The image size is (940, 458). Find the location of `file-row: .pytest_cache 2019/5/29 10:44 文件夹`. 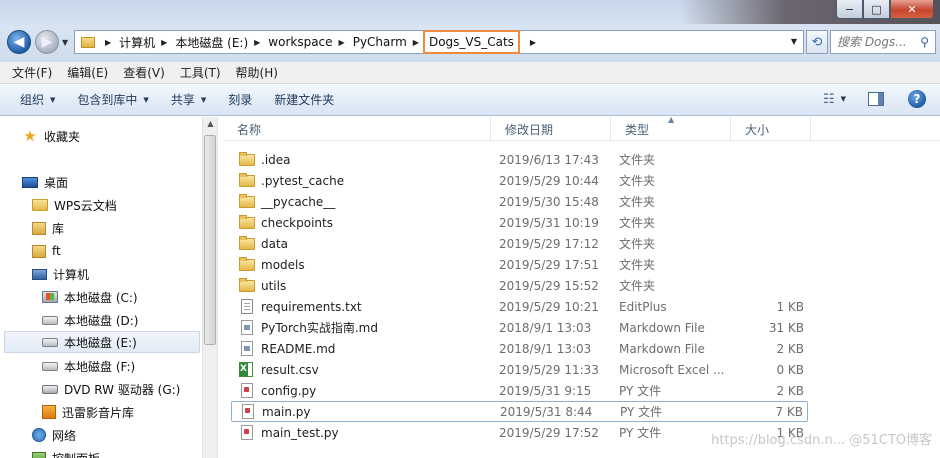

file-row: .pytest_cache 2019/5/29 10:44 文件夹 is located at coordinates (519, 180).